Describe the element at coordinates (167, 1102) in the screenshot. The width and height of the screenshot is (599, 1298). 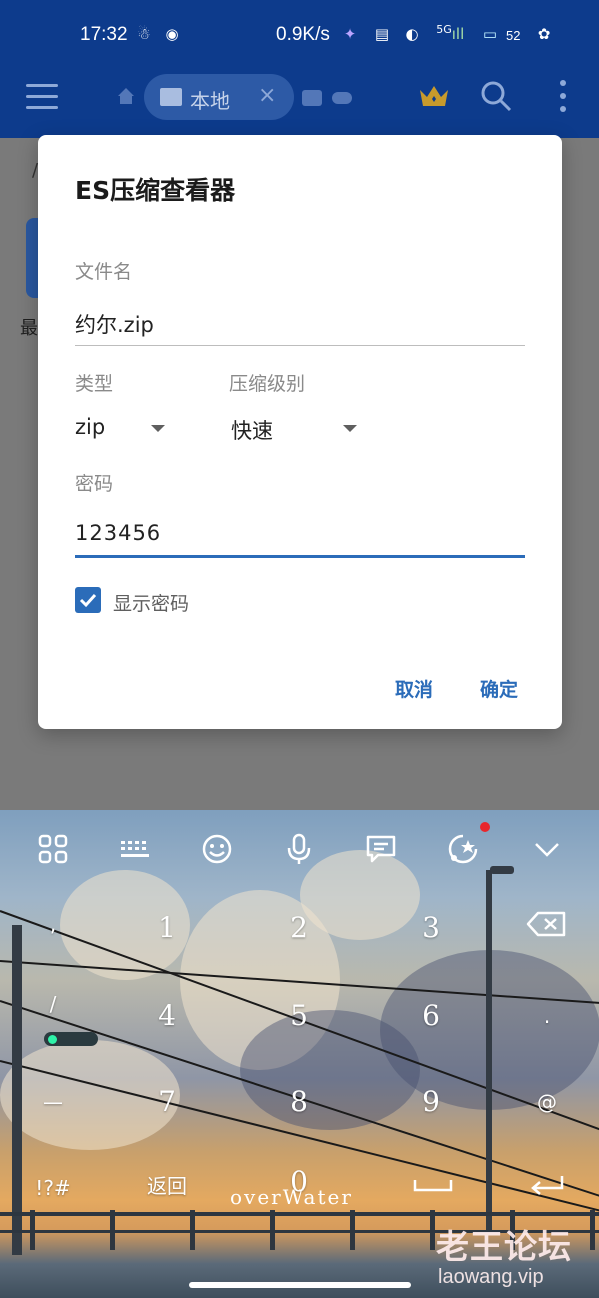
I see `key-7: 7` at that location.